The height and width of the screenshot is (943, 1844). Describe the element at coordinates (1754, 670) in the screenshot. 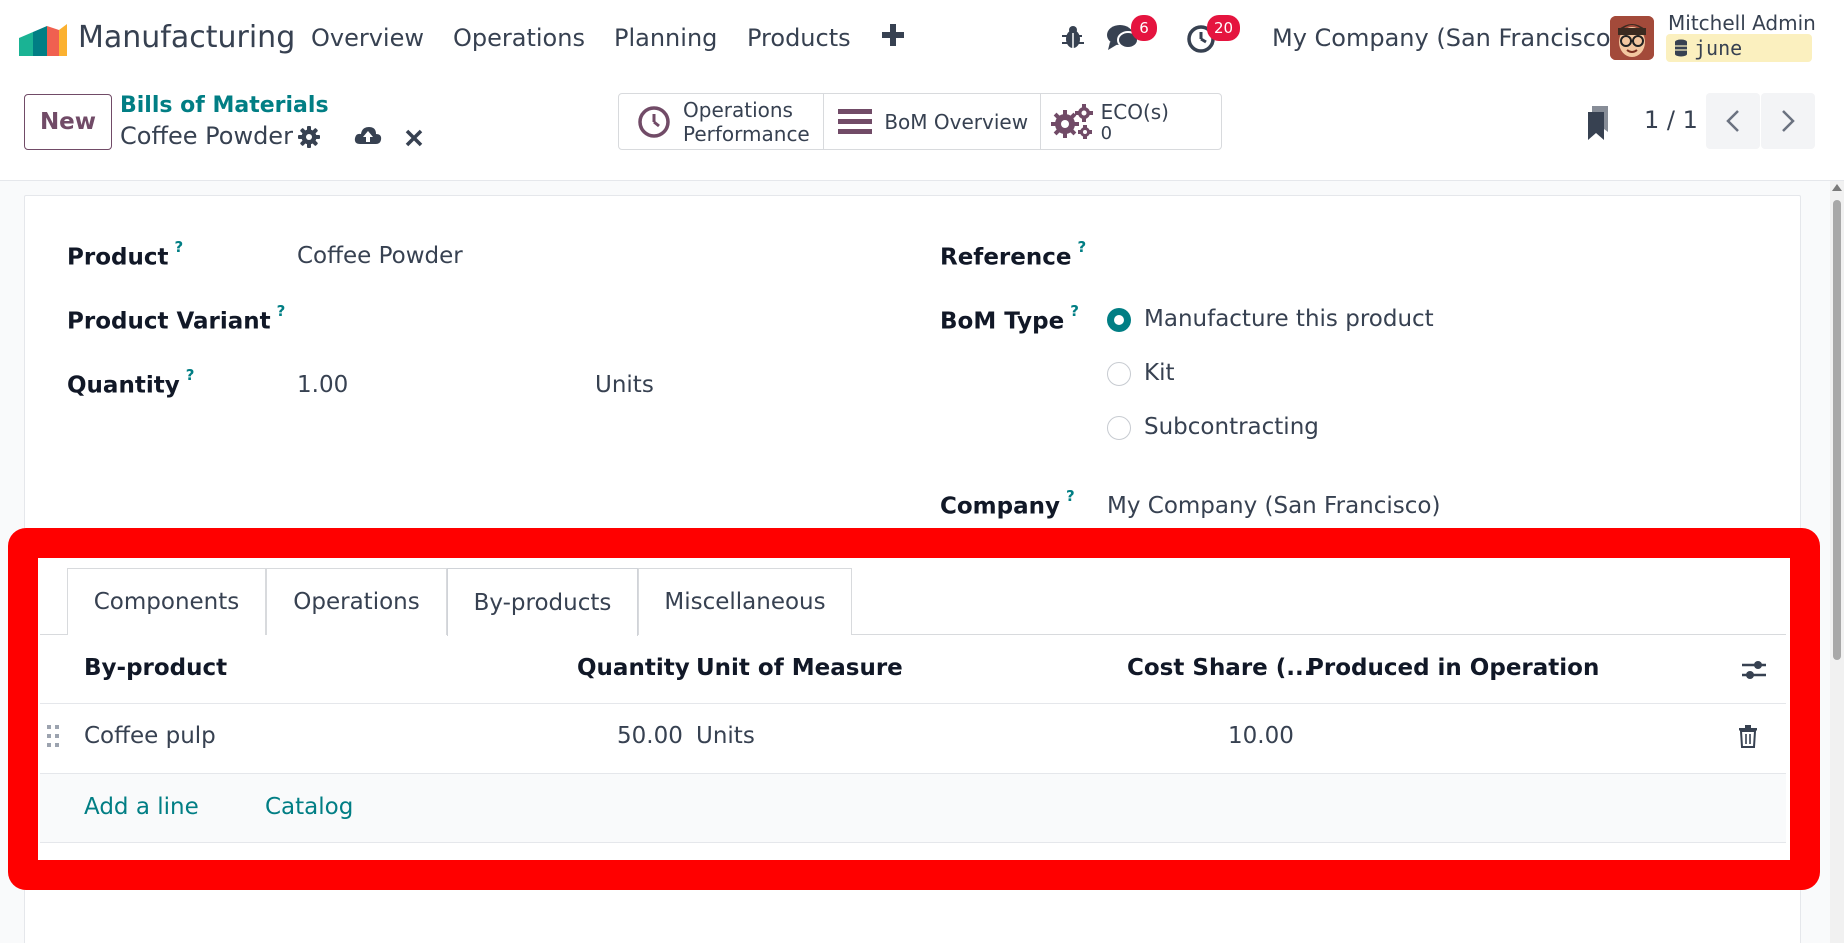

I see `column-settings-icon` at that location.